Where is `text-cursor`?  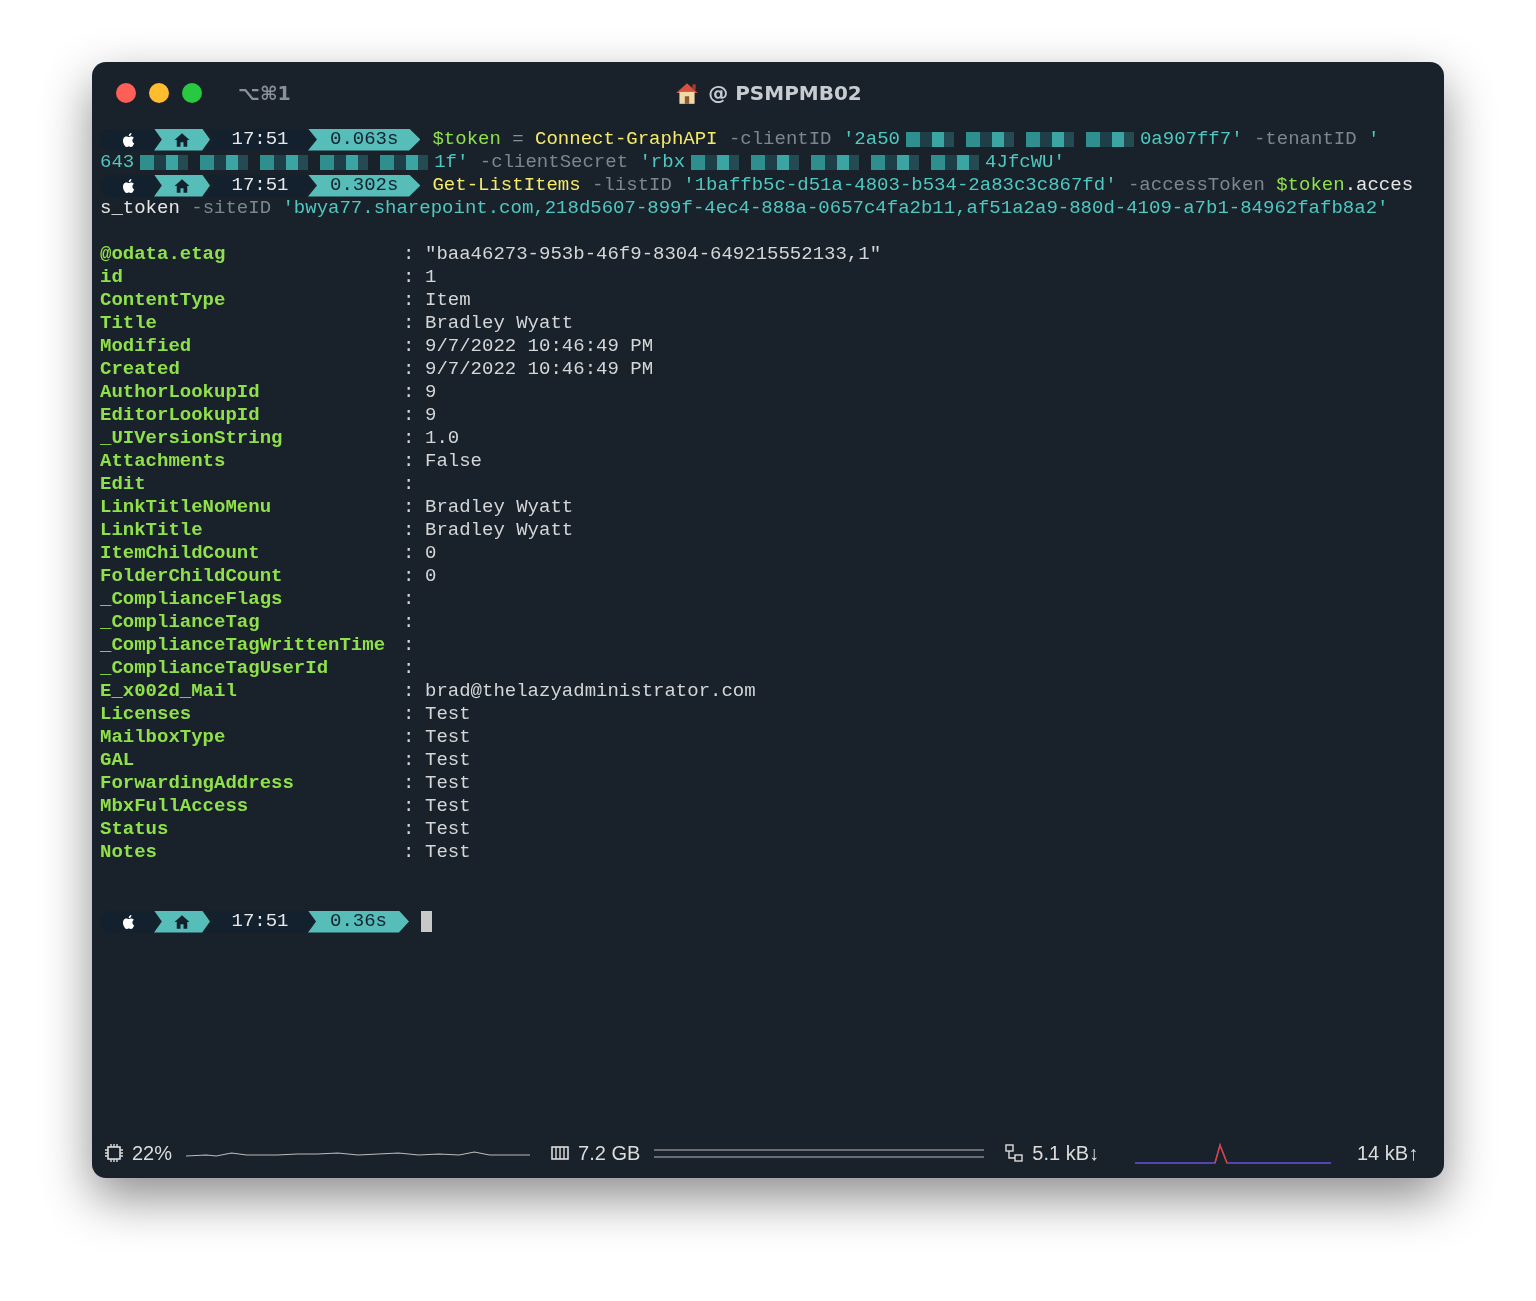
text-cursor is located at coordinates (426, 921).